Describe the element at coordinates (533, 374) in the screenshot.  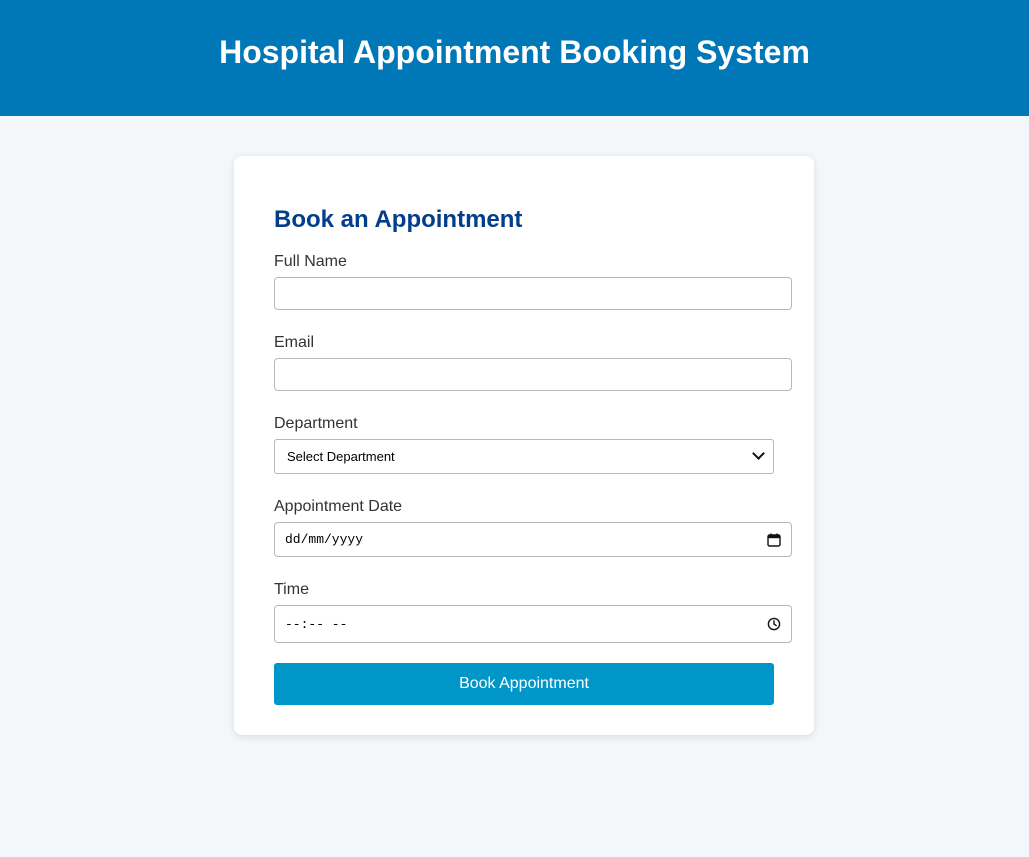
I see `email-input` at that location.